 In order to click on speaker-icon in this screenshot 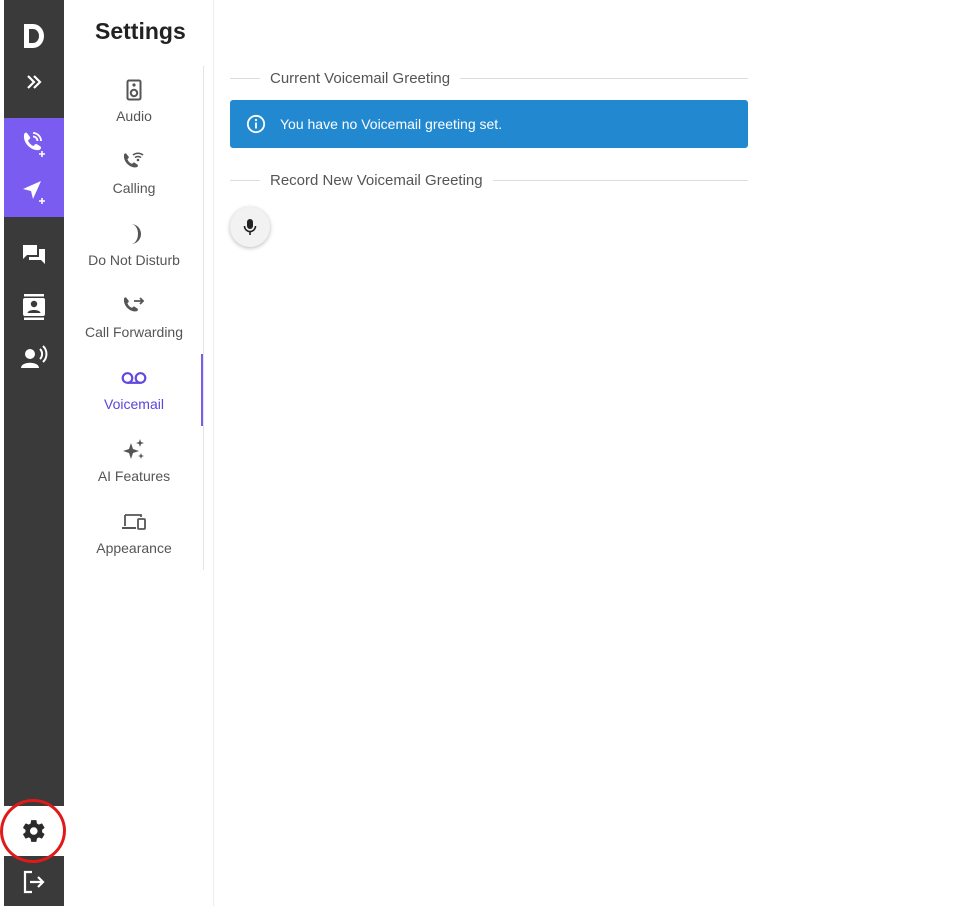, I will do `click(134, 90)`.